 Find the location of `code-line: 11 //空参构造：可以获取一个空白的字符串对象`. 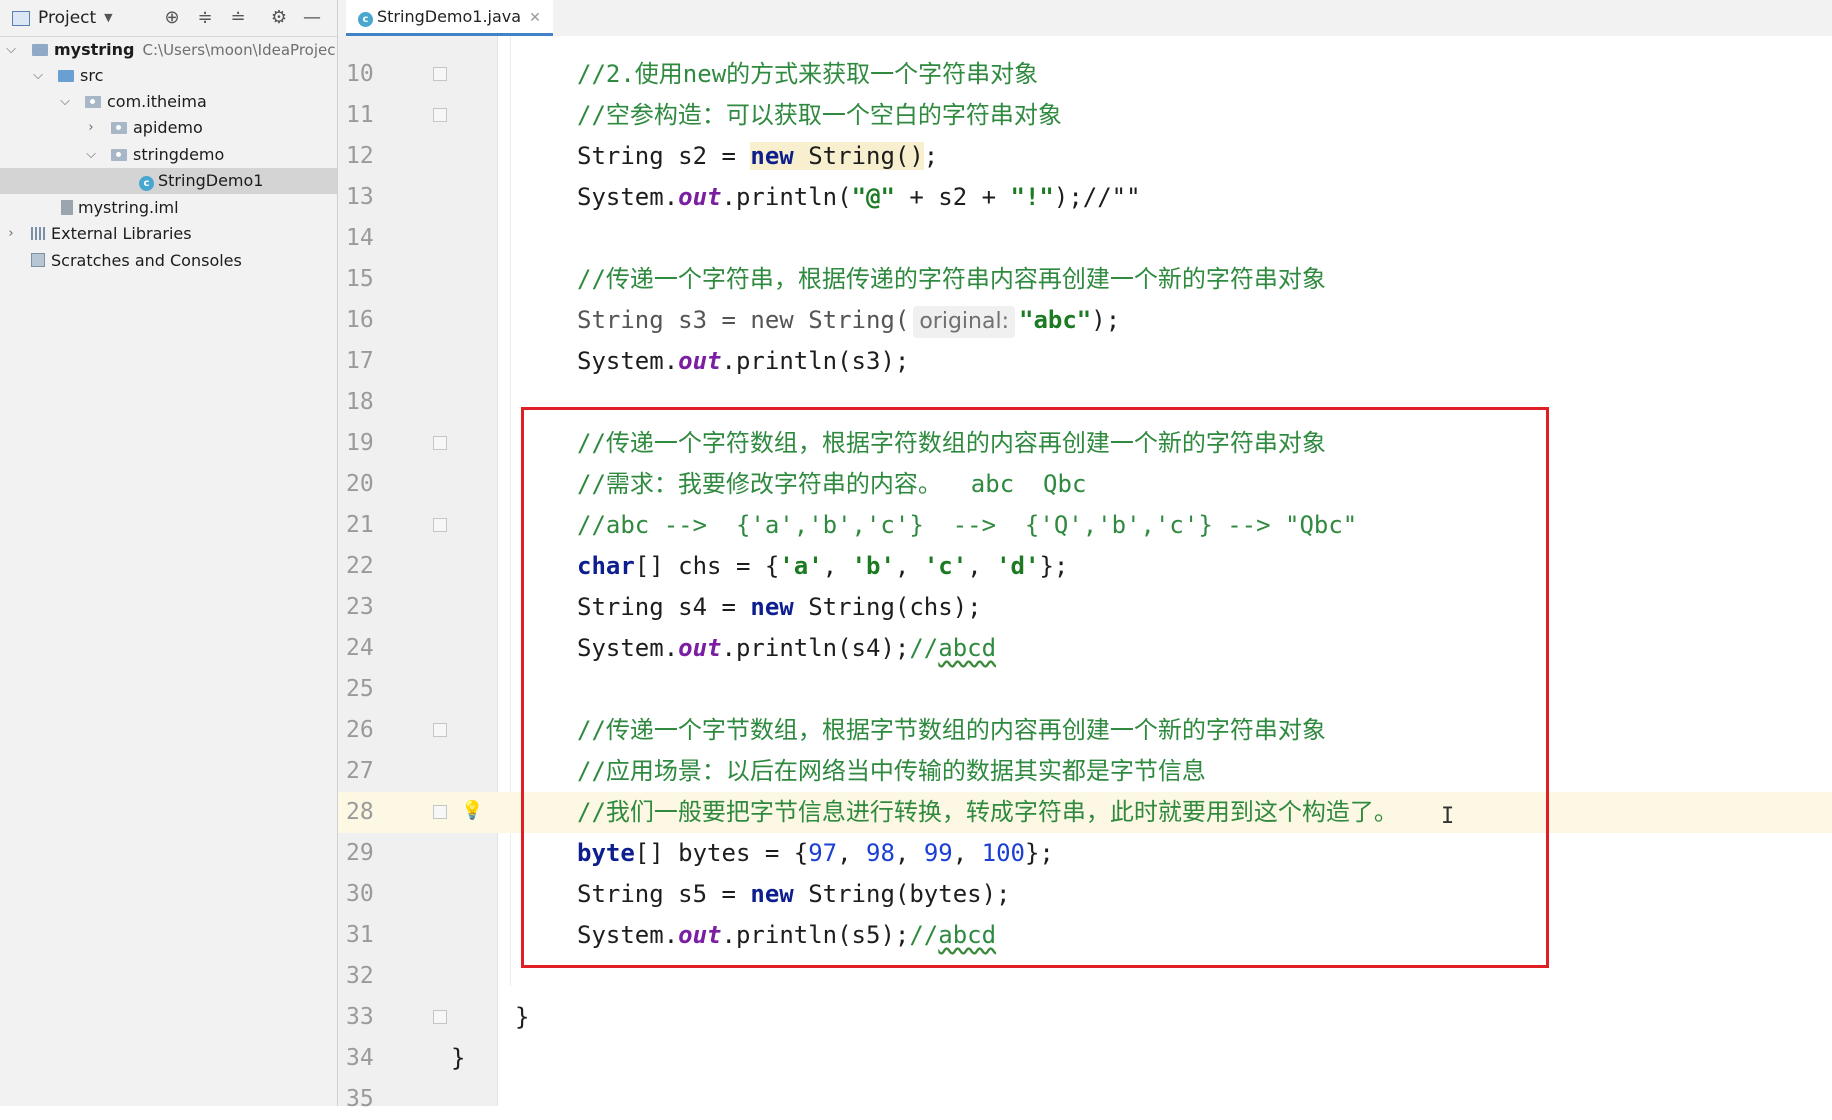

code-line: 11 //空参构造：可以获取一个空白的字符串对象 is located at coordinates (1085, 115).